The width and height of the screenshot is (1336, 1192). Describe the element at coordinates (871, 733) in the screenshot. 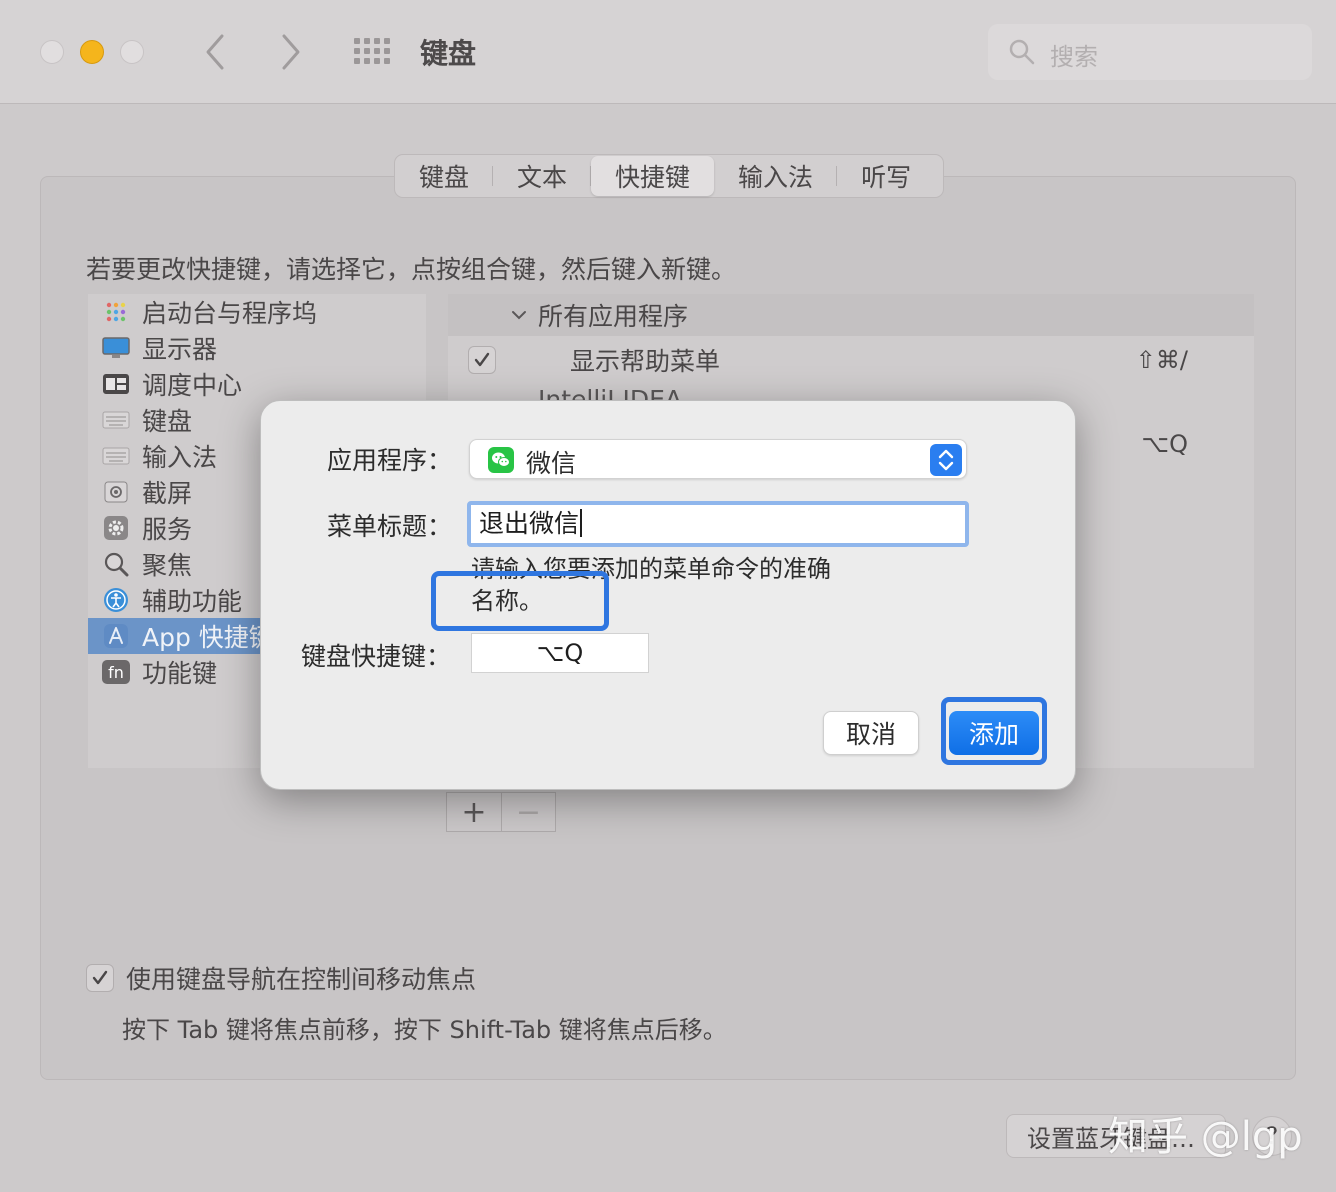

I see `cancel-button: 取消` at that location.